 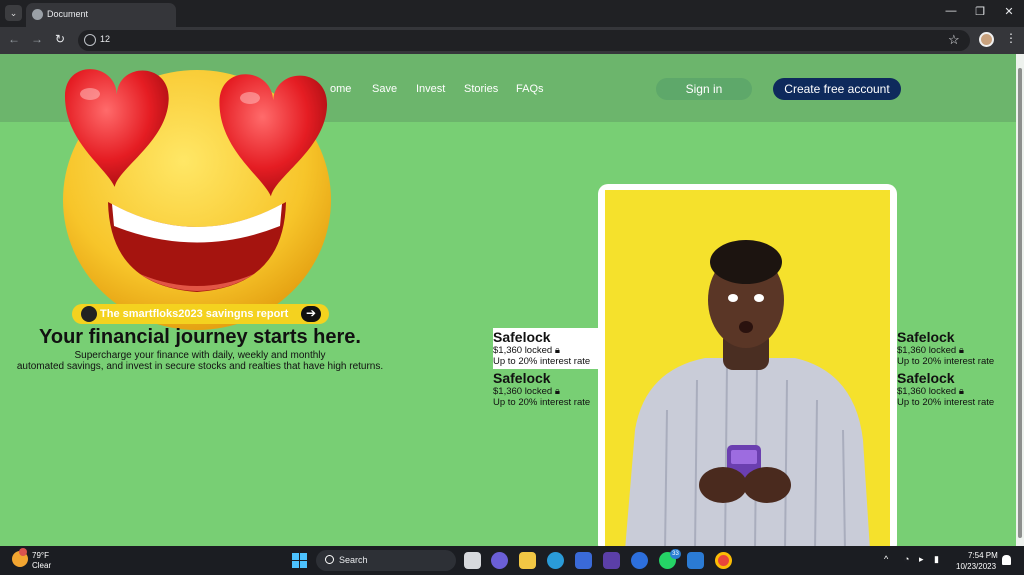 I want to click on clock-date: 10/23/2023, so click(x=976, y=566).